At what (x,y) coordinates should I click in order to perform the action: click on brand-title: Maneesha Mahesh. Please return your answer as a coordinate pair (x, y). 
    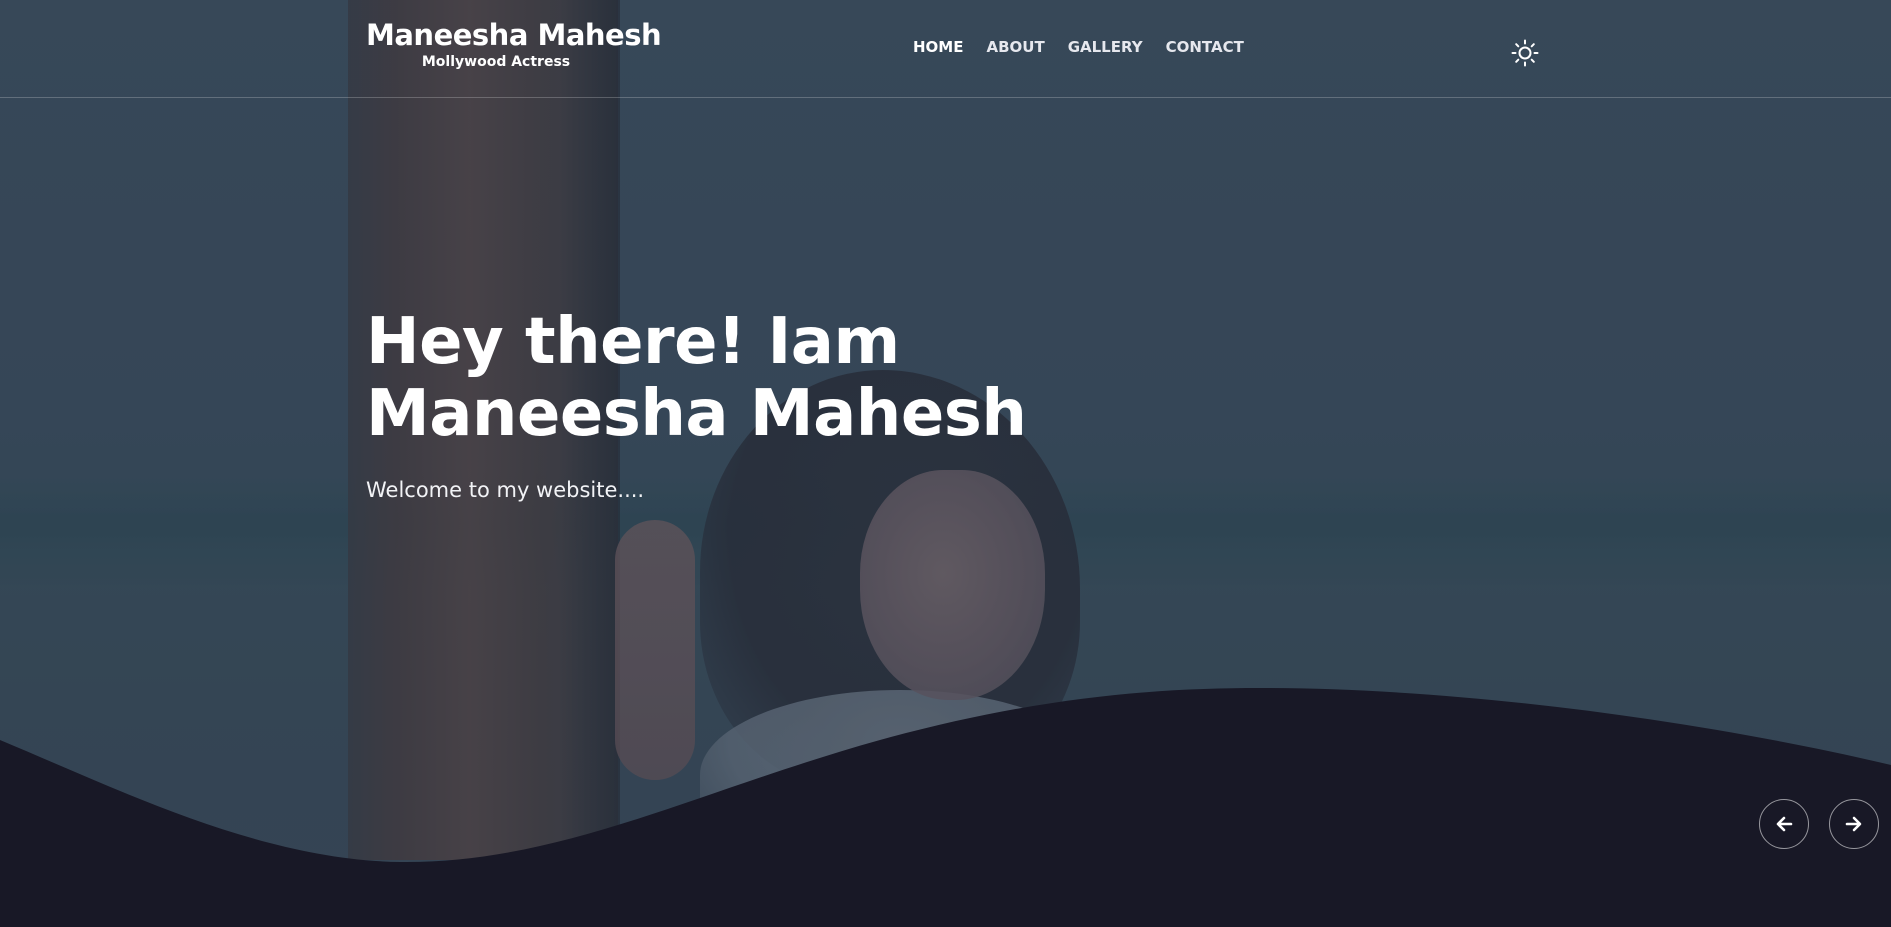
    Looking at the image, I should click on (514, 35).